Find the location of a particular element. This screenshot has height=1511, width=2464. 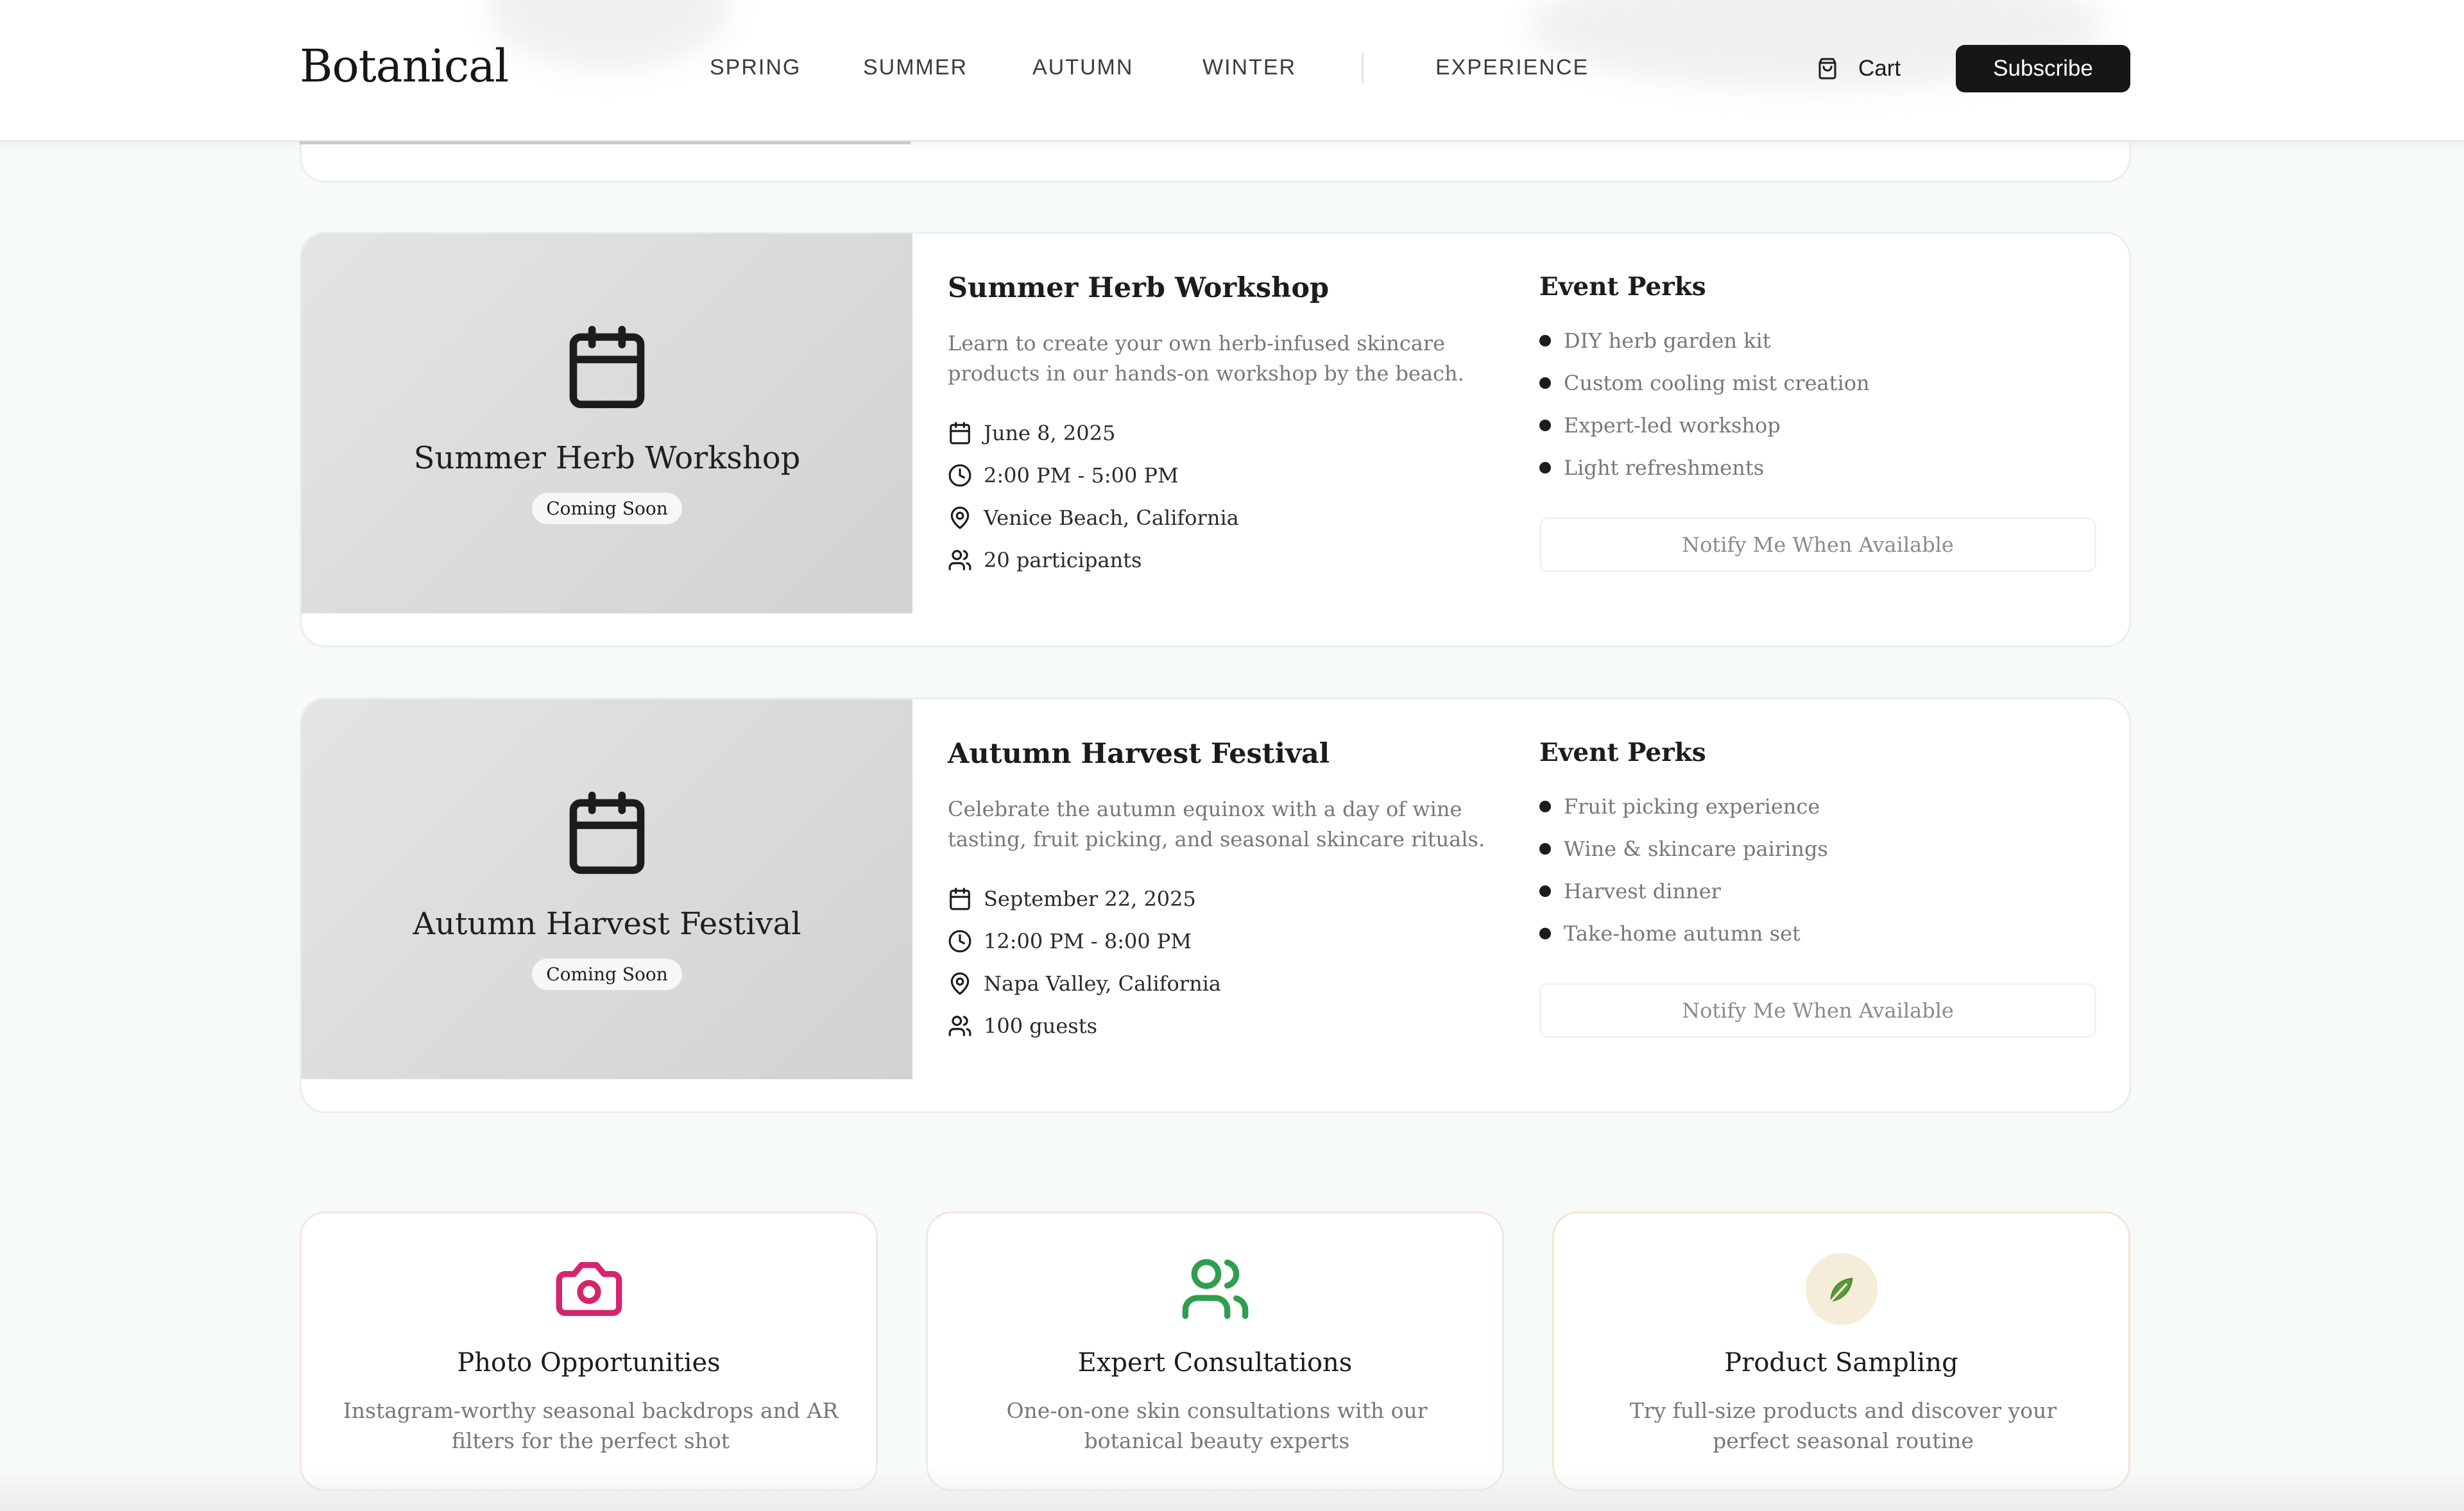

event-location-text: Venice Beach, California is located at coordinates (1111, 518).